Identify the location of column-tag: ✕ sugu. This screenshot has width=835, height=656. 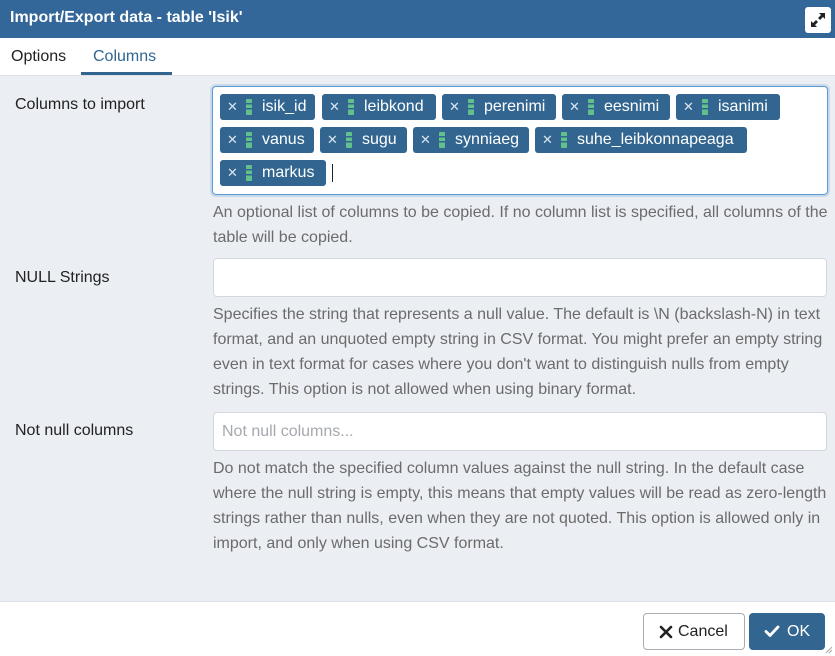
(363, 140).